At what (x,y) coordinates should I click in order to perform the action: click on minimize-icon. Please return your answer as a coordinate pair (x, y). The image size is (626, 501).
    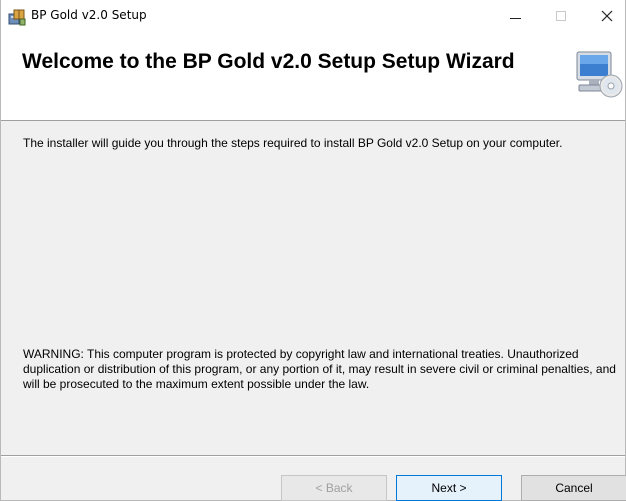
    Looking at the image, I should click on (515, 18).